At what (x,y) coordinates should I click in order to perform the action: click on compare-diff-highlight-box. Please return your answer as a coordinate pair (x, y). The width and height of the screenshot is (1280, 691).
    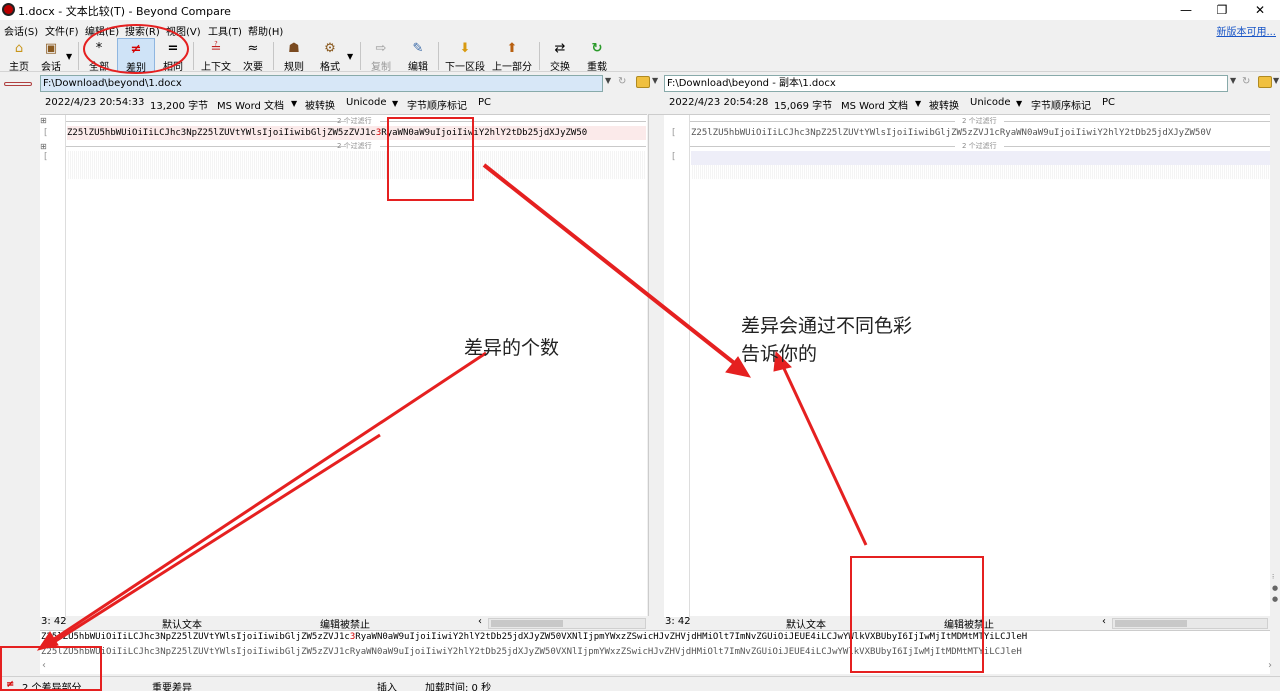
    Looking at the image, I should click on (917, 614).